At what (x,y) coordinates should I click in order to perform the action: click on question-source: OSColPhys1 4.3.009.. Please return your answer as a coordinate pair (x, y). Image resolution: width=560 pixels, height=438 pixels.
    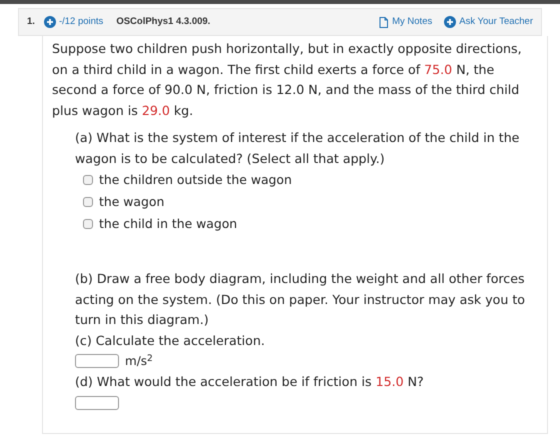
    Looking at the image, I should click on (163, 21).